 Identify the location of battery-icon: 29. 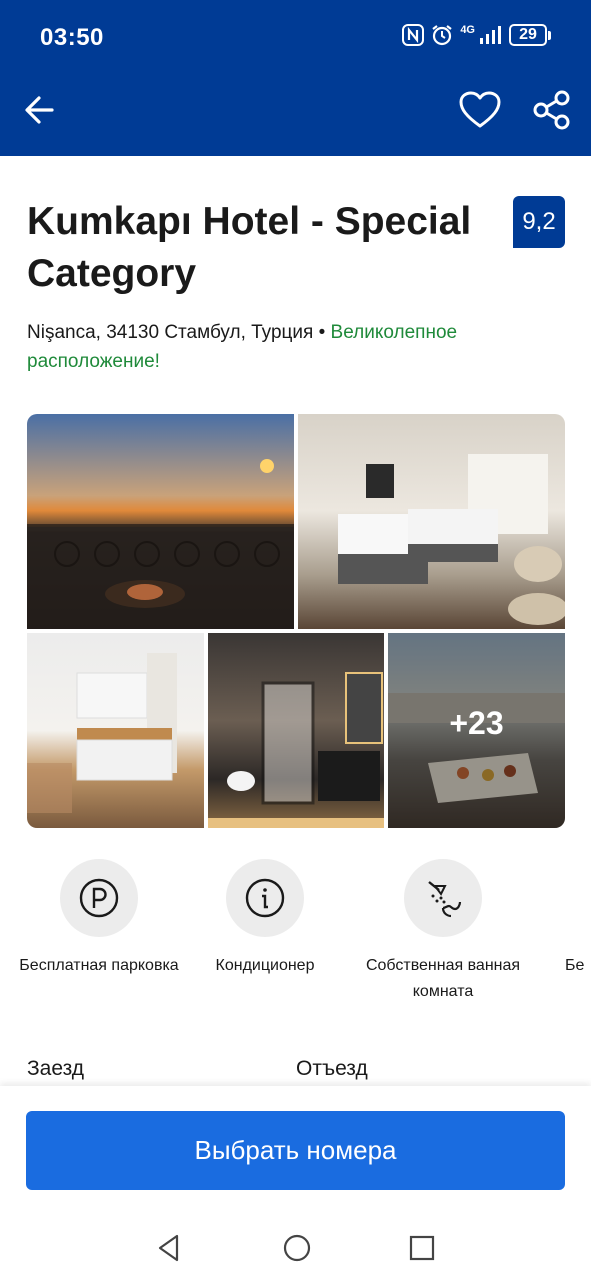
(530, 35).